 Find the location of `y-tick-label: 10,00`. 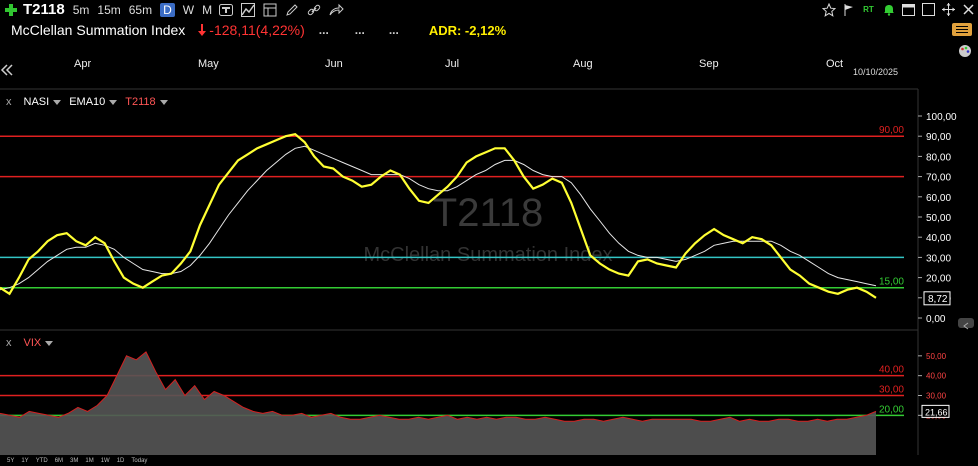

y-tick-label: 10,00 is located at coordinates (938, 299).